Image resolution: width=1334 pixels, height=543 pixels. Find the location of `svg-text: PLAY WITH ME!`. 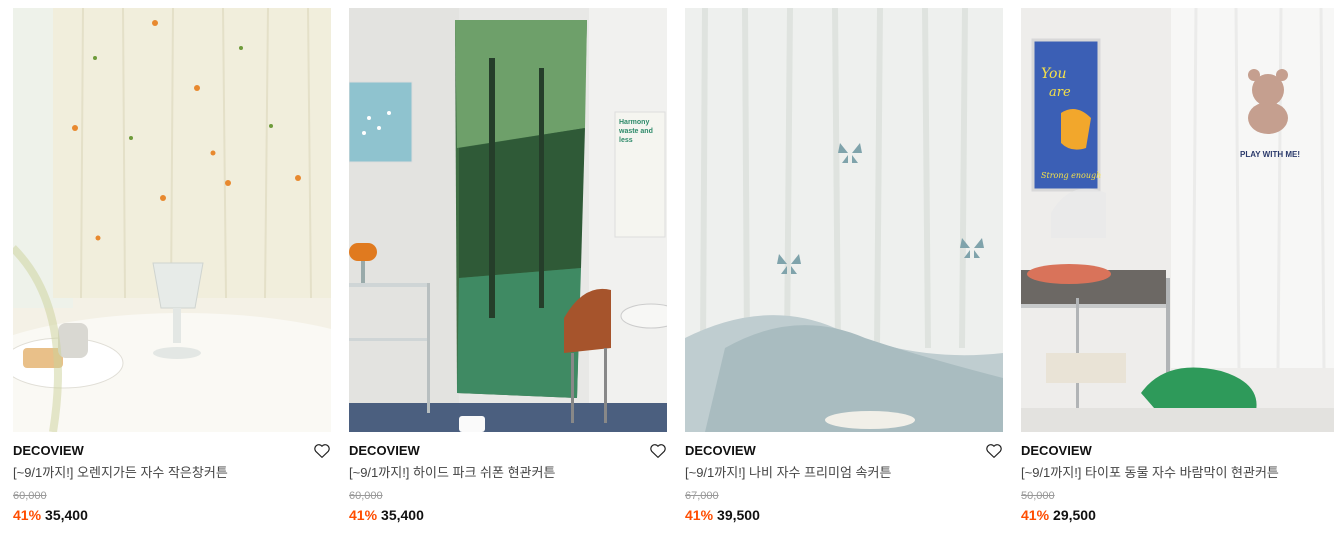

svg-text: PLAY WITH ME! is located at coordinates (1270, 154).